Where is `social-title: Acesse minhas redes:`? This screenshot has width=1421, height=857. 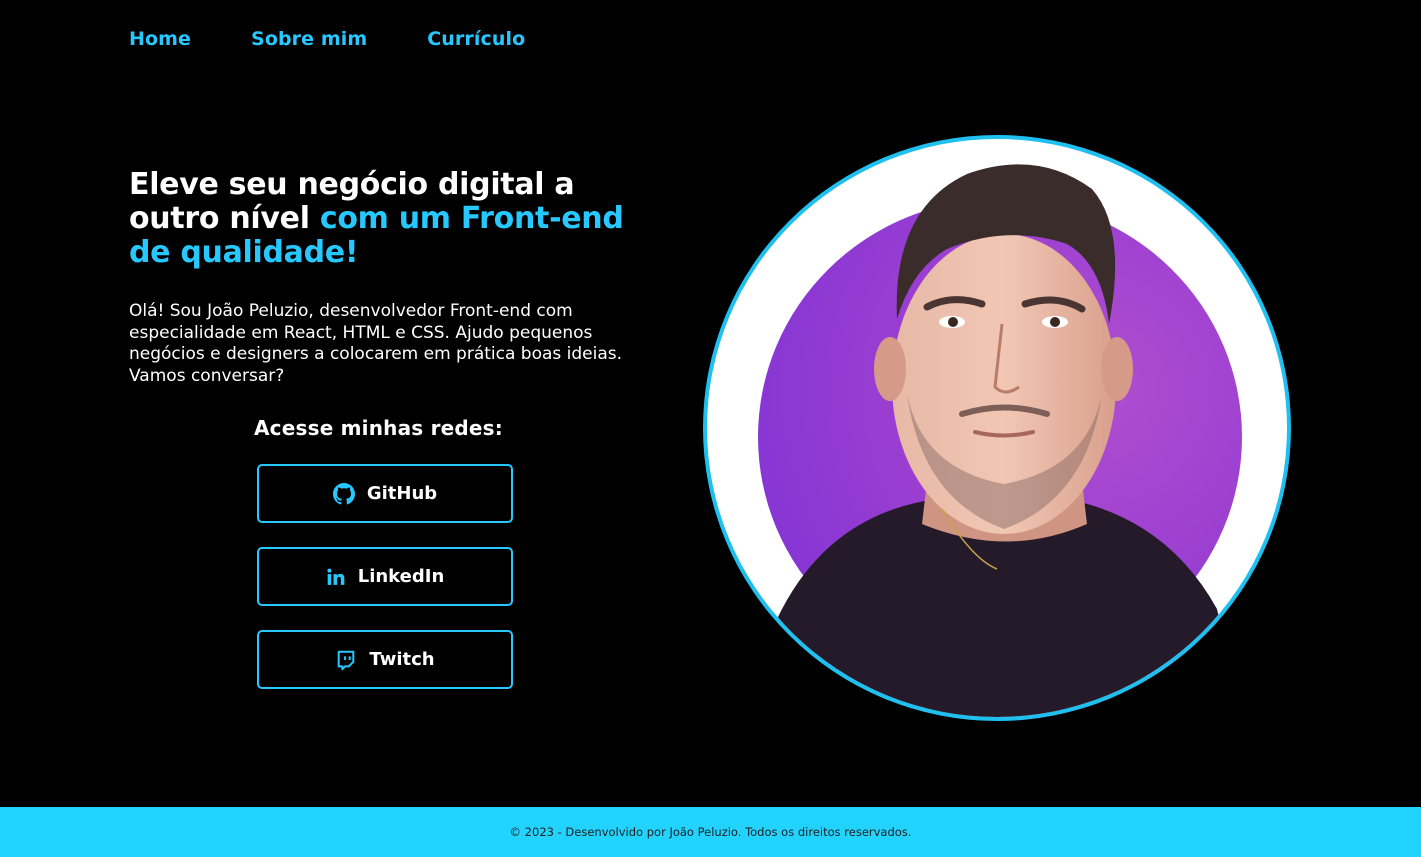
social-title: Acesse minhas redes: is located at coordinates (378, 428).